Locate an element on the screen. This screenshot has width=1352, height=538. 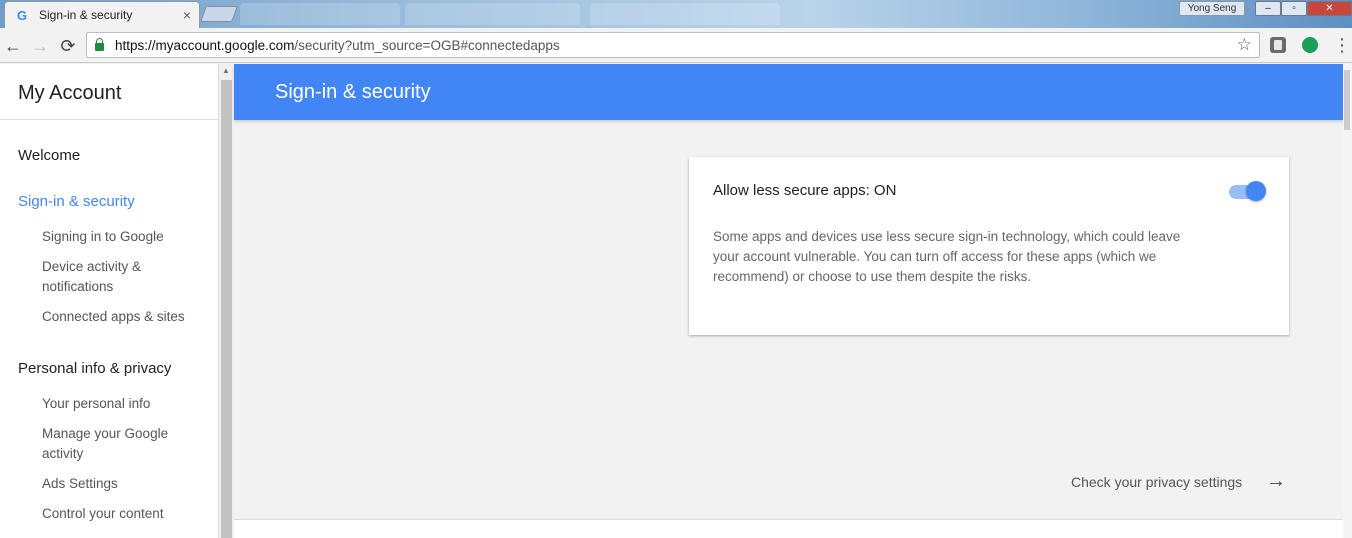
sidebar-item-personal-info-privacy: Personal info & privacy is located at coordinates (94, 368).